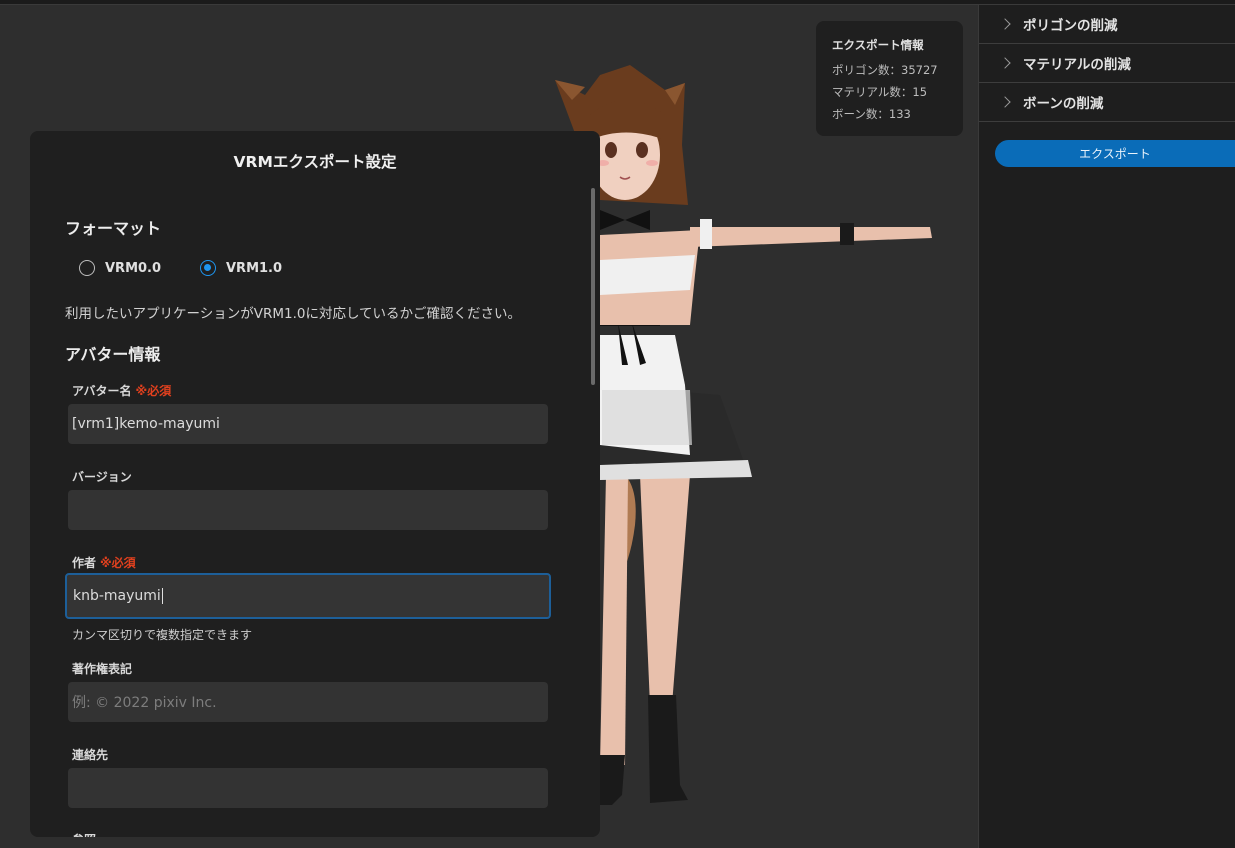  Describe the element at coordinates (880, 92) in the screenshot. I see `material-count: マテリアル数：15` at that location.